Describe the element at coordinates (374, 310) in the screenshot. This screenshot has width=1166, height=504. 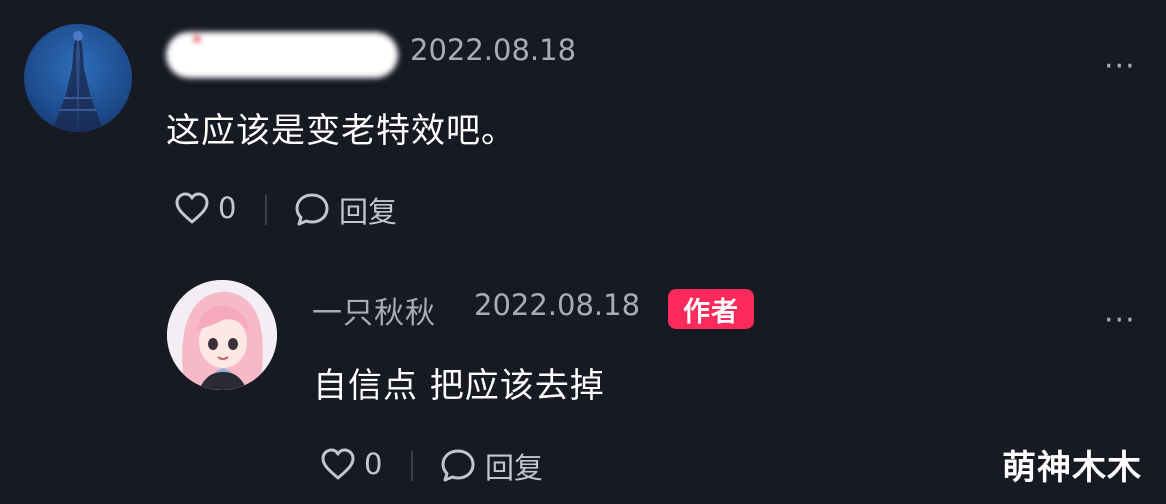
I see `username: 一只秋秋` at that location.